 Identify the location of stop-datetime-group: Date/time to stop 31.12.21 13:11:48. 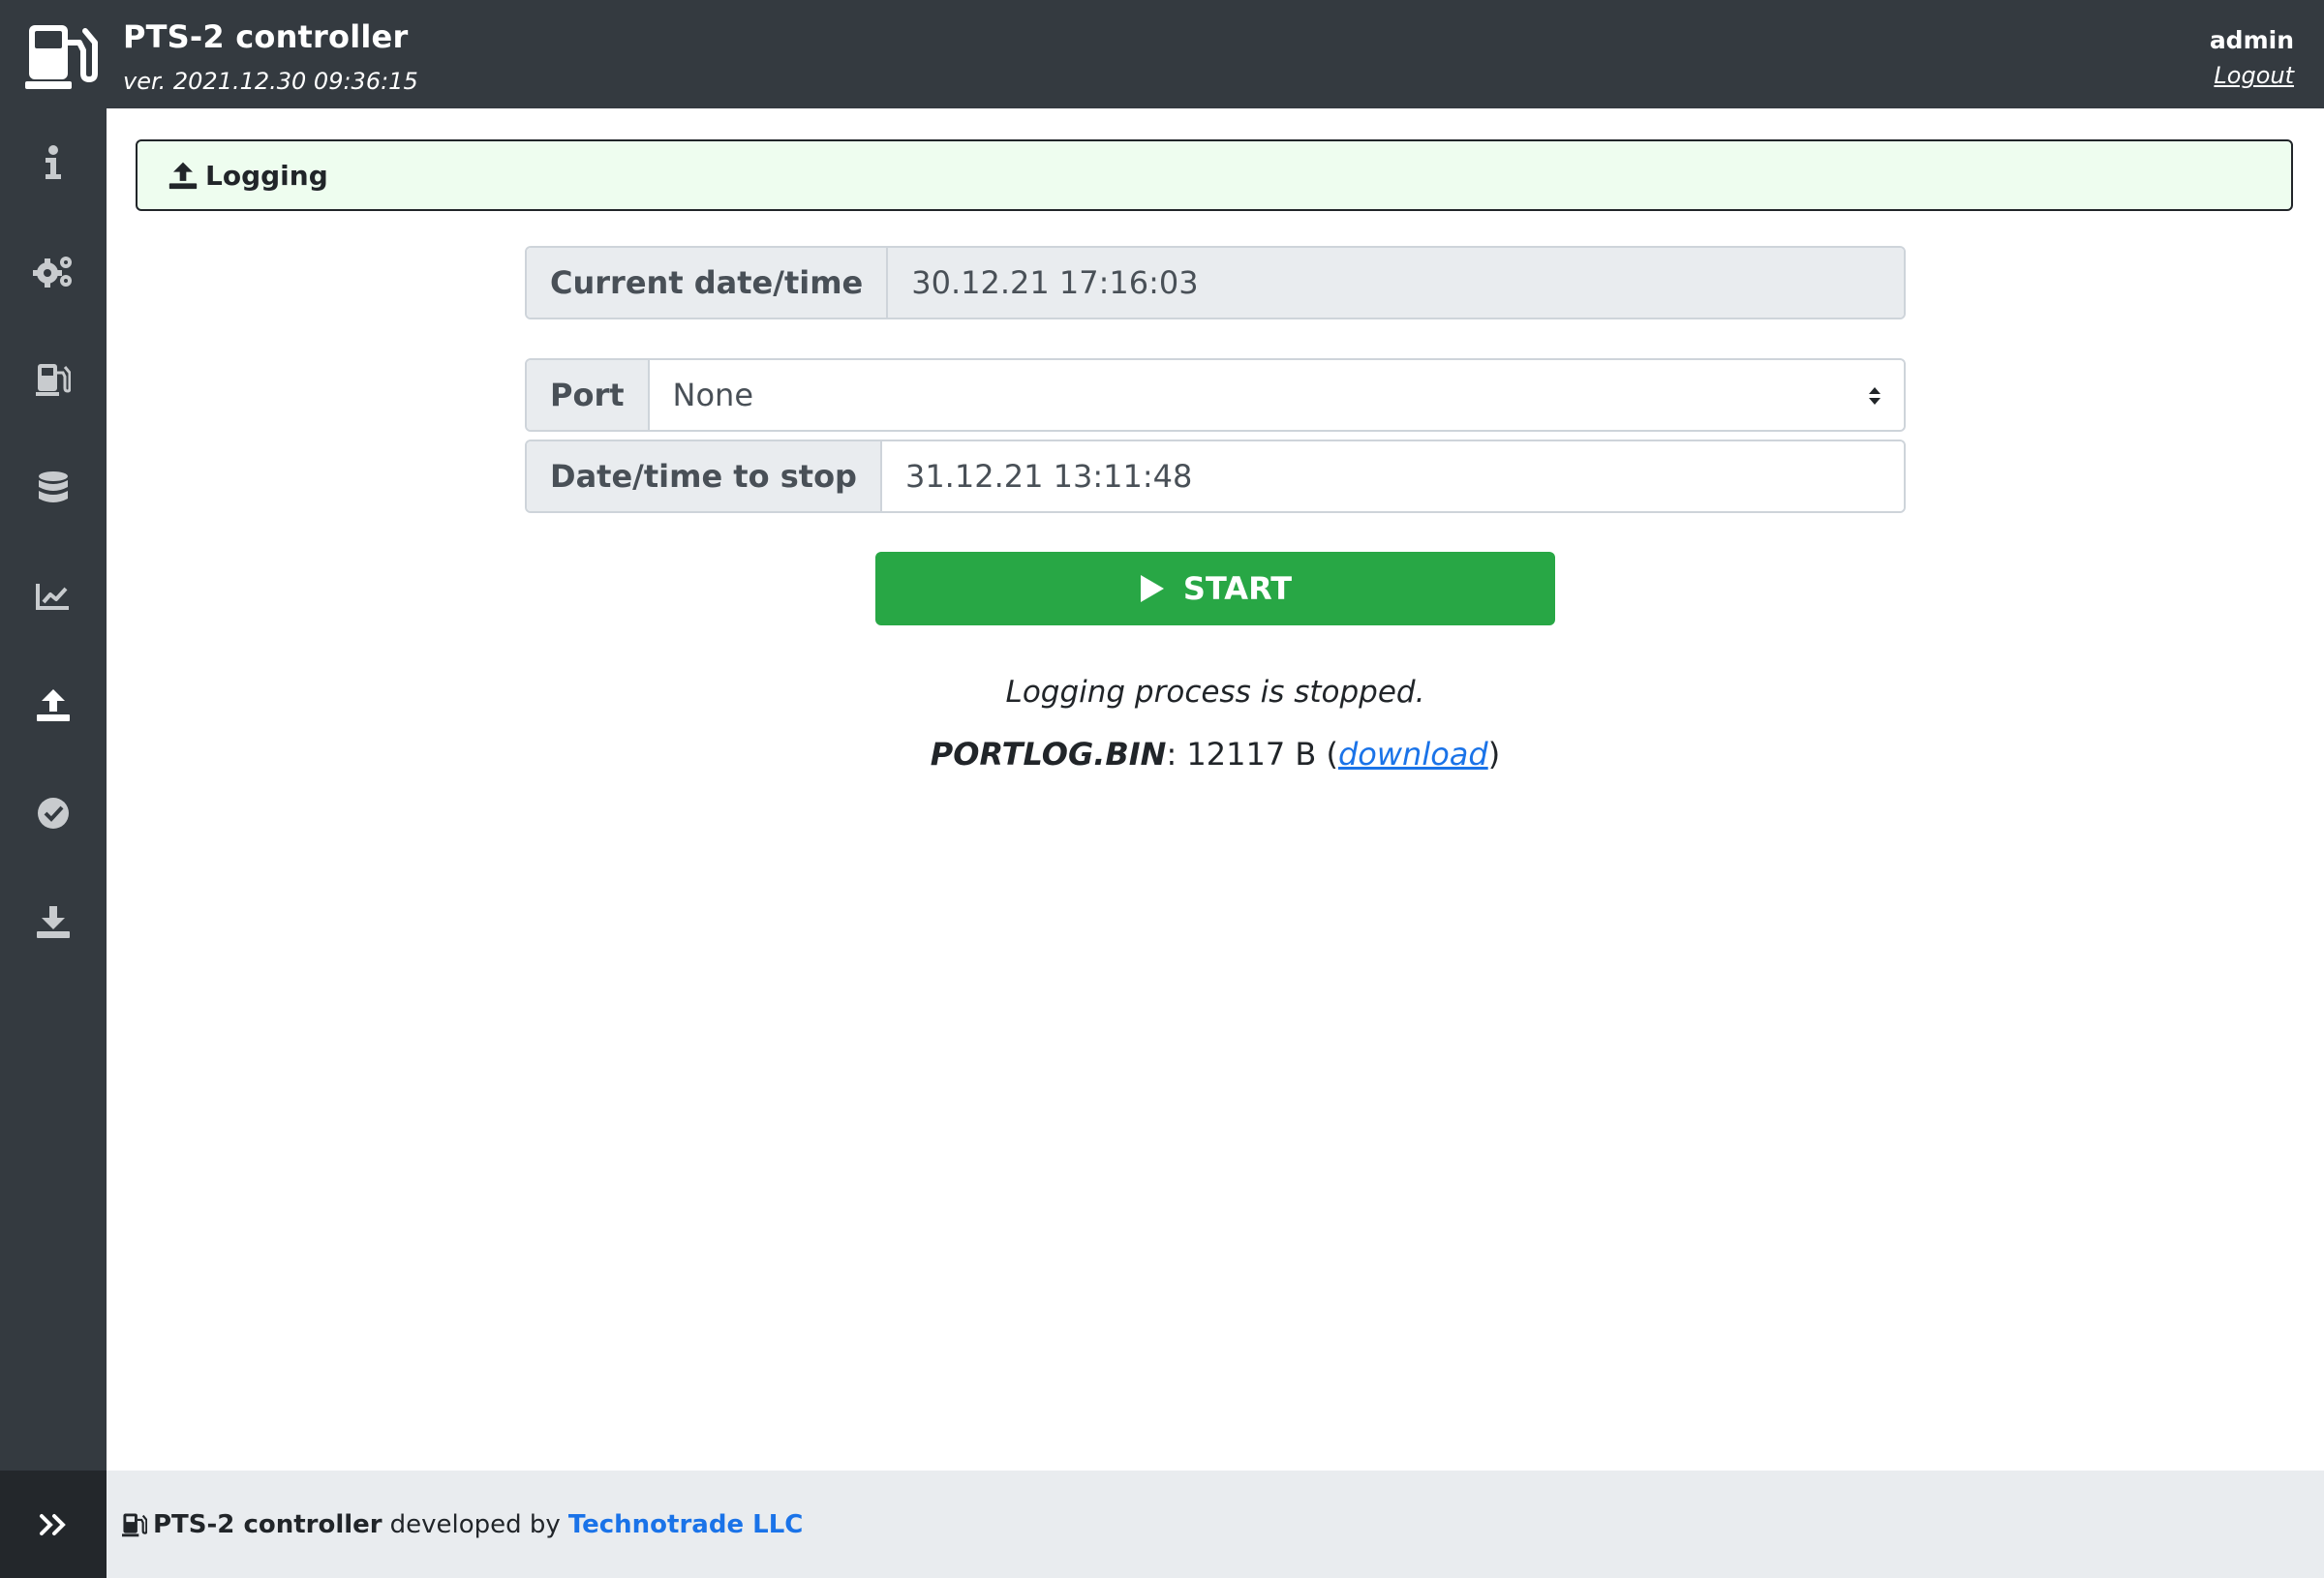
(1216, 476).